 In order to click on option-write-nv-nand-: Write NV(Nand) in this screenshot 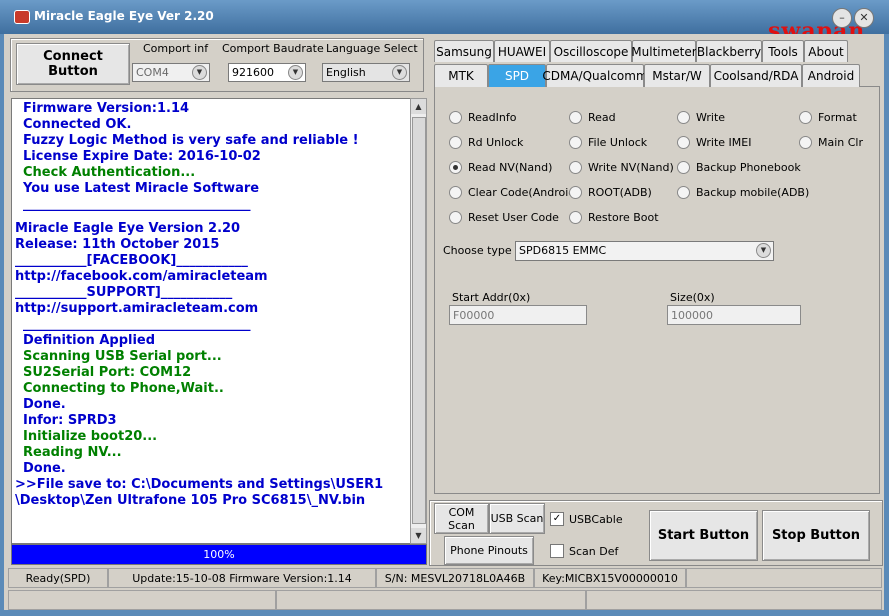, I will do `click(621, 167)`.